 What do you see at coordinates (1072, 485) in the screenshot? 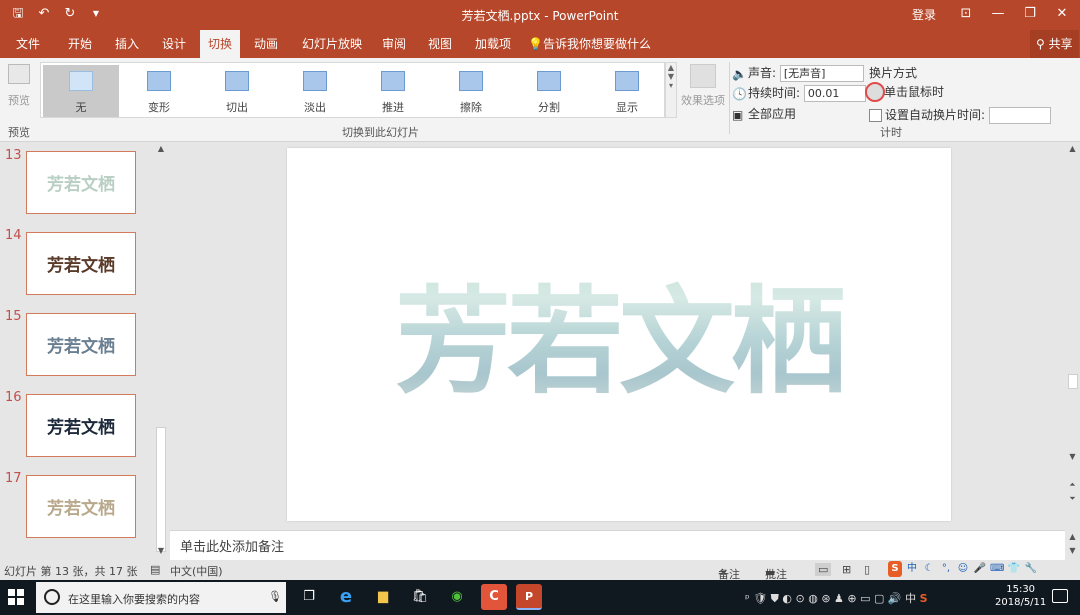
I see `previous-slide-icon: ⏶` at bounding box center [1072, 485].